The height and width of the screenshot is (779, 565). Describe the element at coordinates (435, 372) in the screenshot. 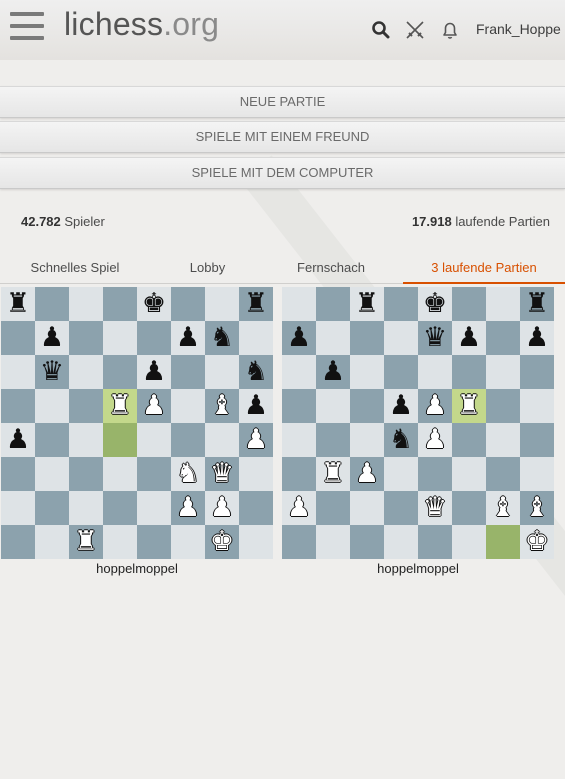

I see `board-square-e6` at that location.